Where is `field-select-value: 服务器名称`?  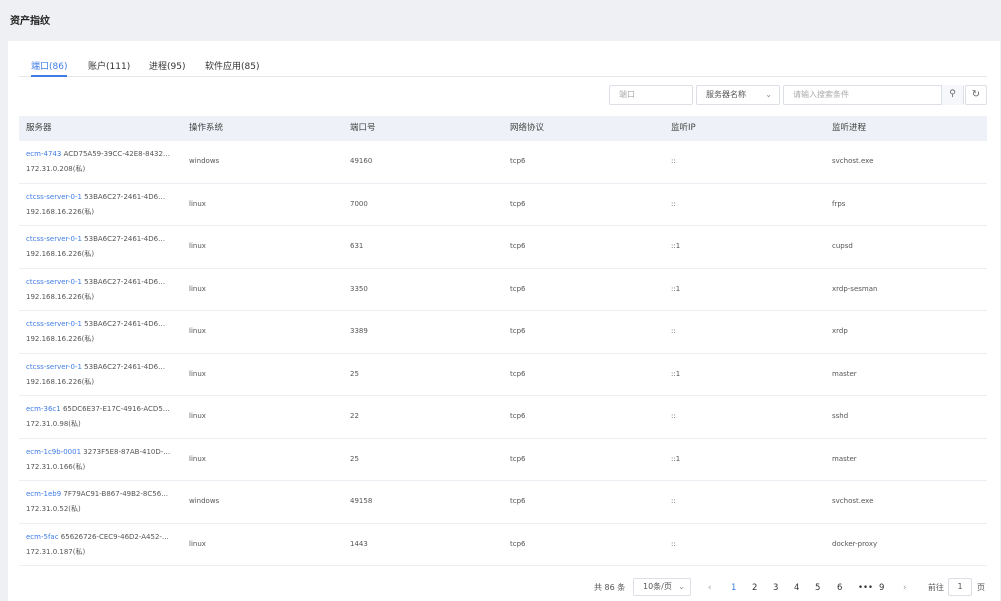
field-select-value: 服务器名称 is located at coordinates (726, 94).